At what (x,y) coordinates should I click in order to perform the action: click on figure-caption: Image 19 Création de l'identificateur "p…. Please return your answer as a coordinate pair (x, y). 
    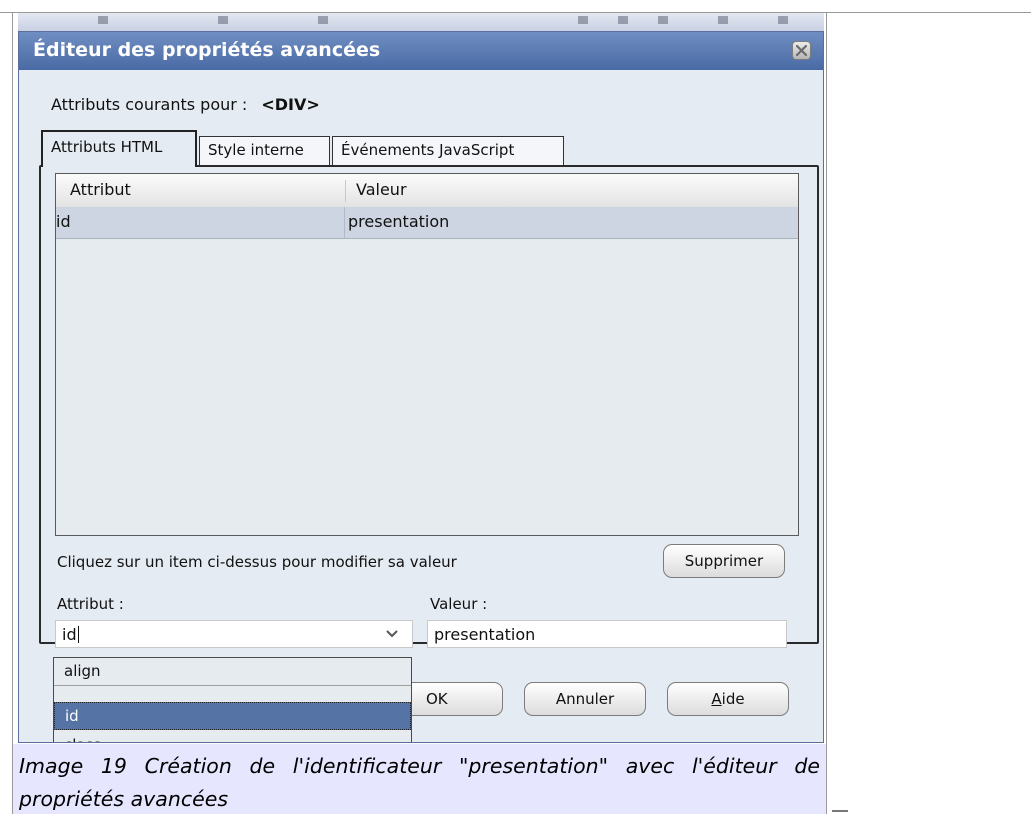
    Looking at the image, I should click on (419, 779).